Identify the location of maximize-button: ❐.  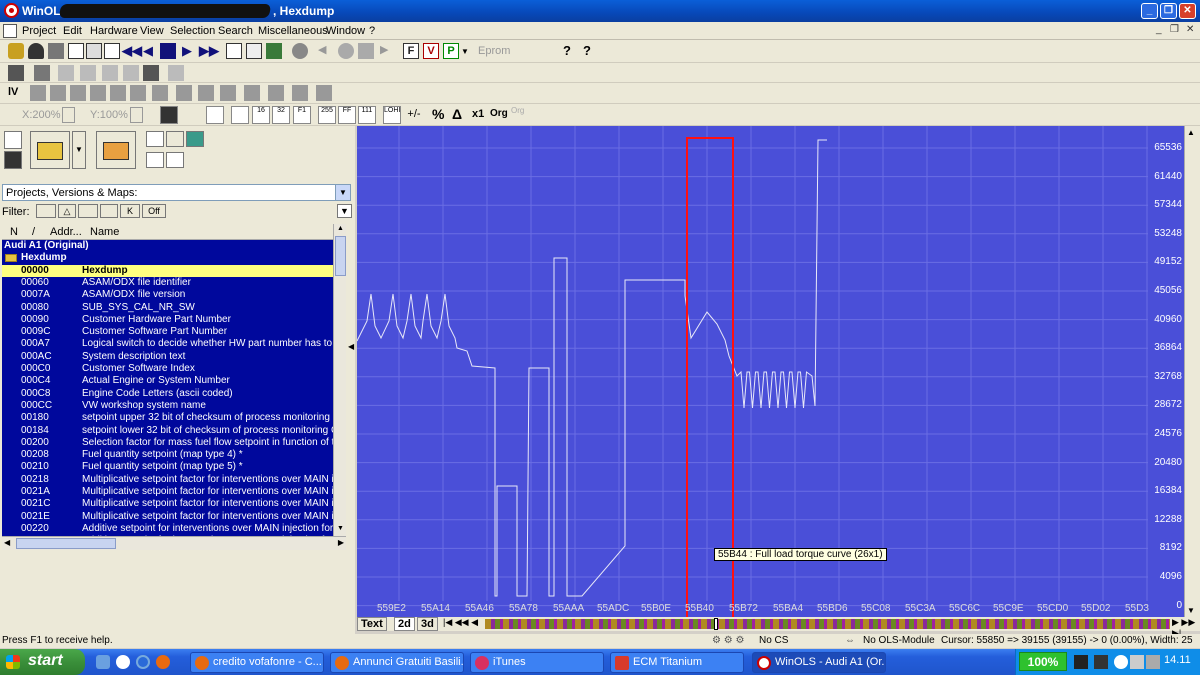
(1168, 11).